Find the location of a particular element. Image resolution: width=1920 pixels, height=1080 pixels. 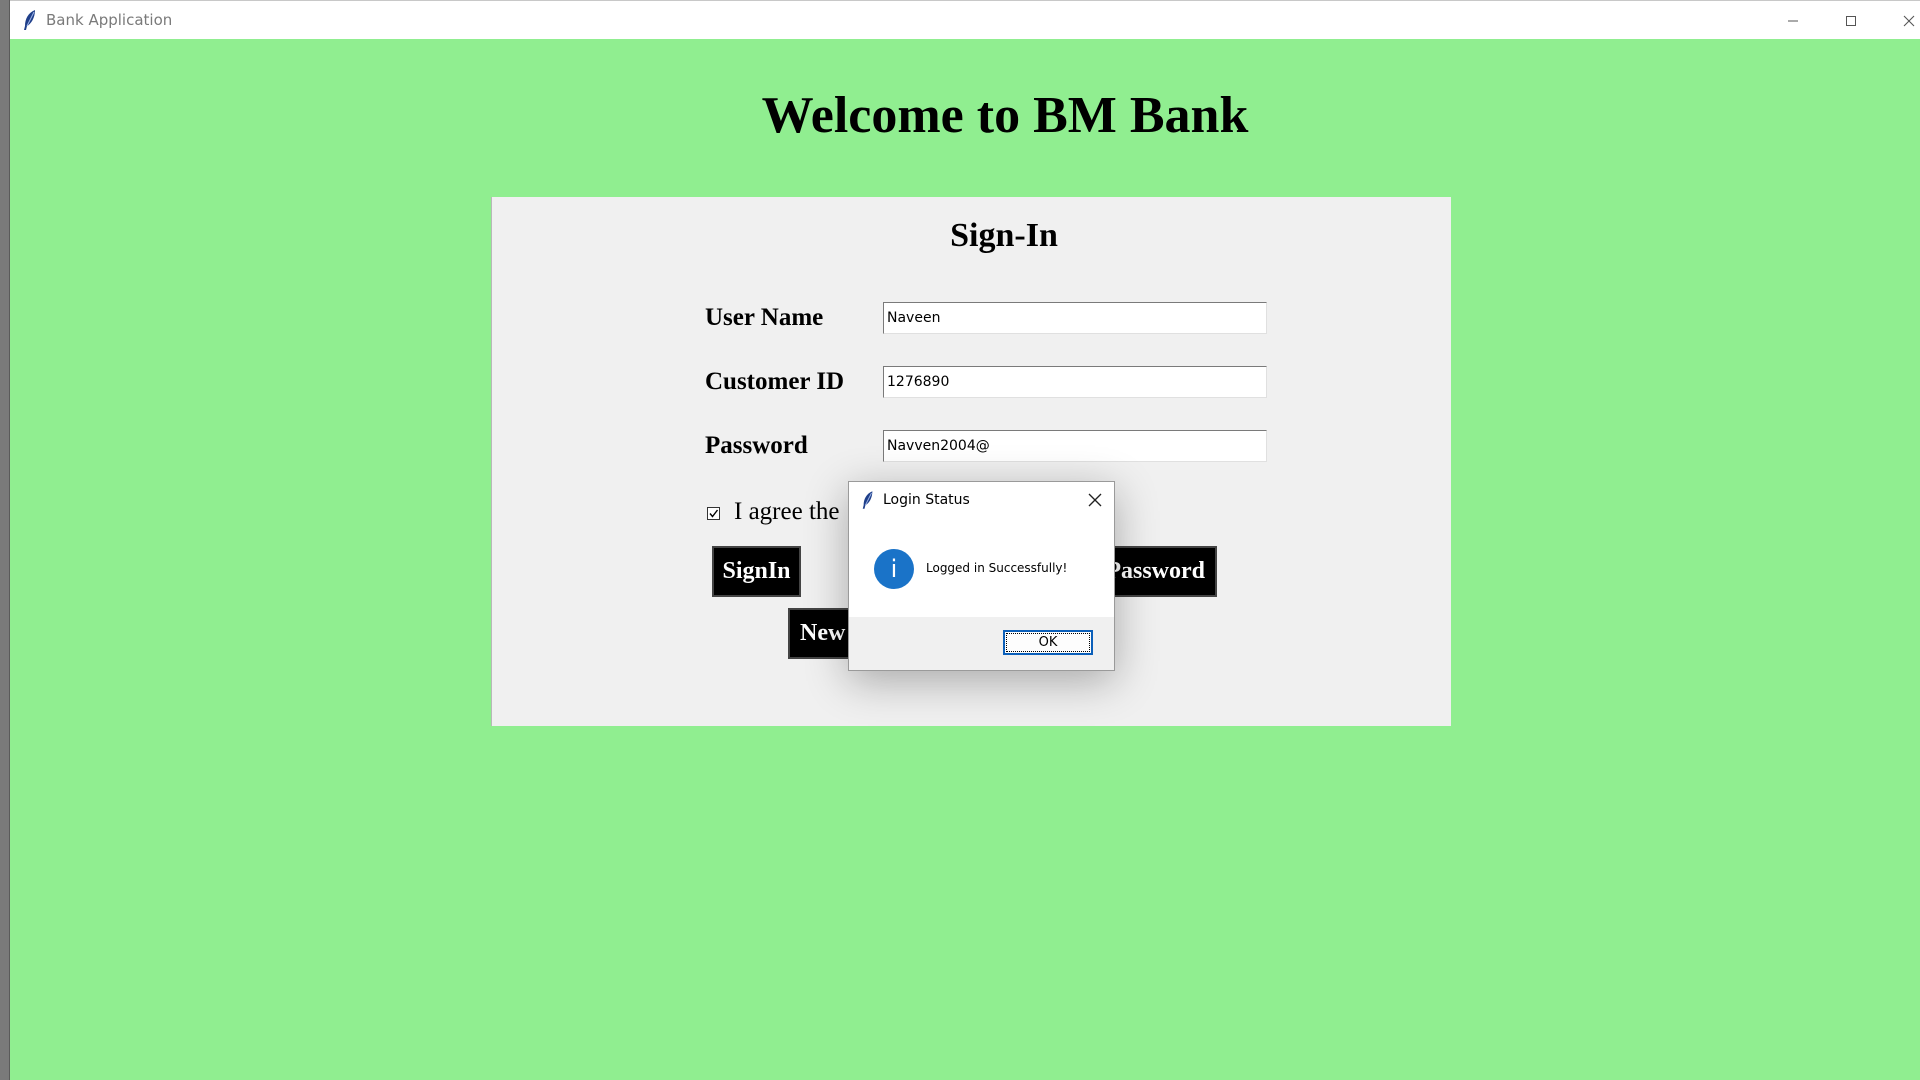

dialog-title: Login Status is located at coordinates (926, 500).